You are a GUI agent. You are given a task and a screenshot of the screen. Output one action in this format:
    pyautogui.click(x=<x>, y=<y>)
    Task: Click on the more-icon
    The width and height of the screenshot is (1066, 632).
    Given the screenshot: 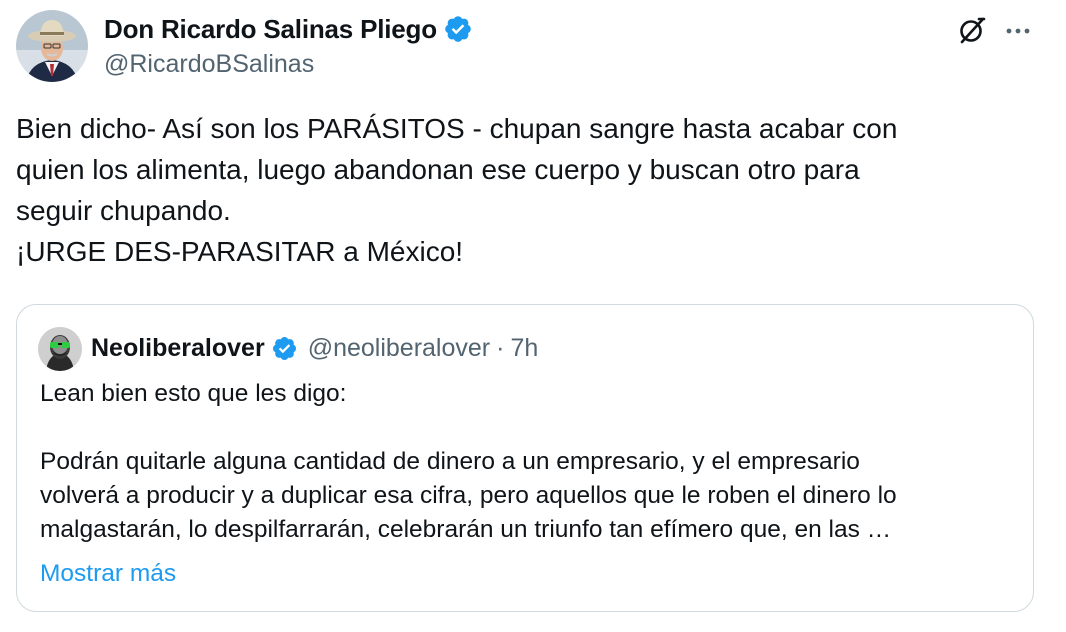 What is the action you would take?
    pyautogui.click(x=1018, y=32)
    